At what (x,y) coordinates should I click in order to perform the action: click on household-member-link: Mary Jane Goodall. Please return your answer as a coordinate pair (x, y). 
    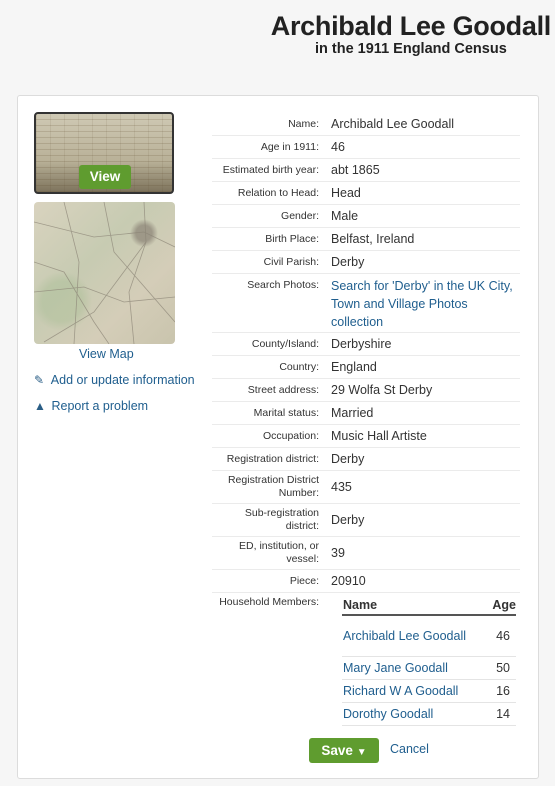
    Looking at the image, I should click on (406, 668).